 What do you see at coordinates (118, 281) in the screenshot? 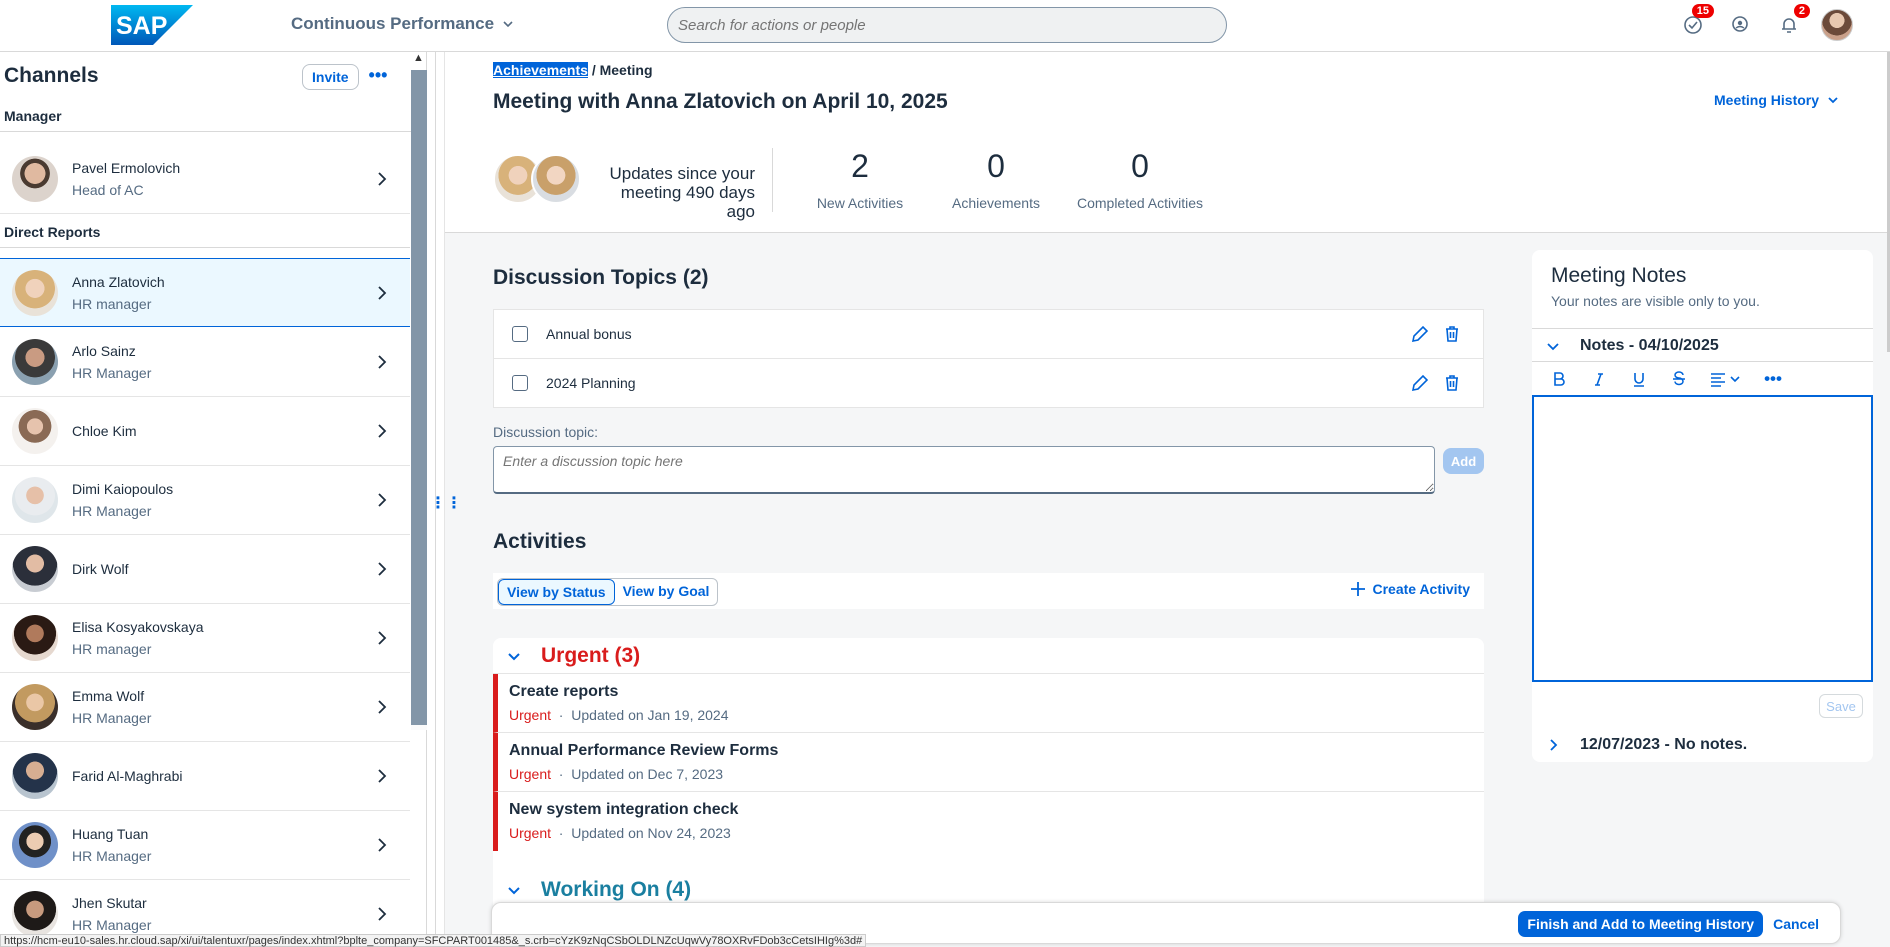
I see `person-name: Anna Zlatovich` at bounding box center [118, 281].